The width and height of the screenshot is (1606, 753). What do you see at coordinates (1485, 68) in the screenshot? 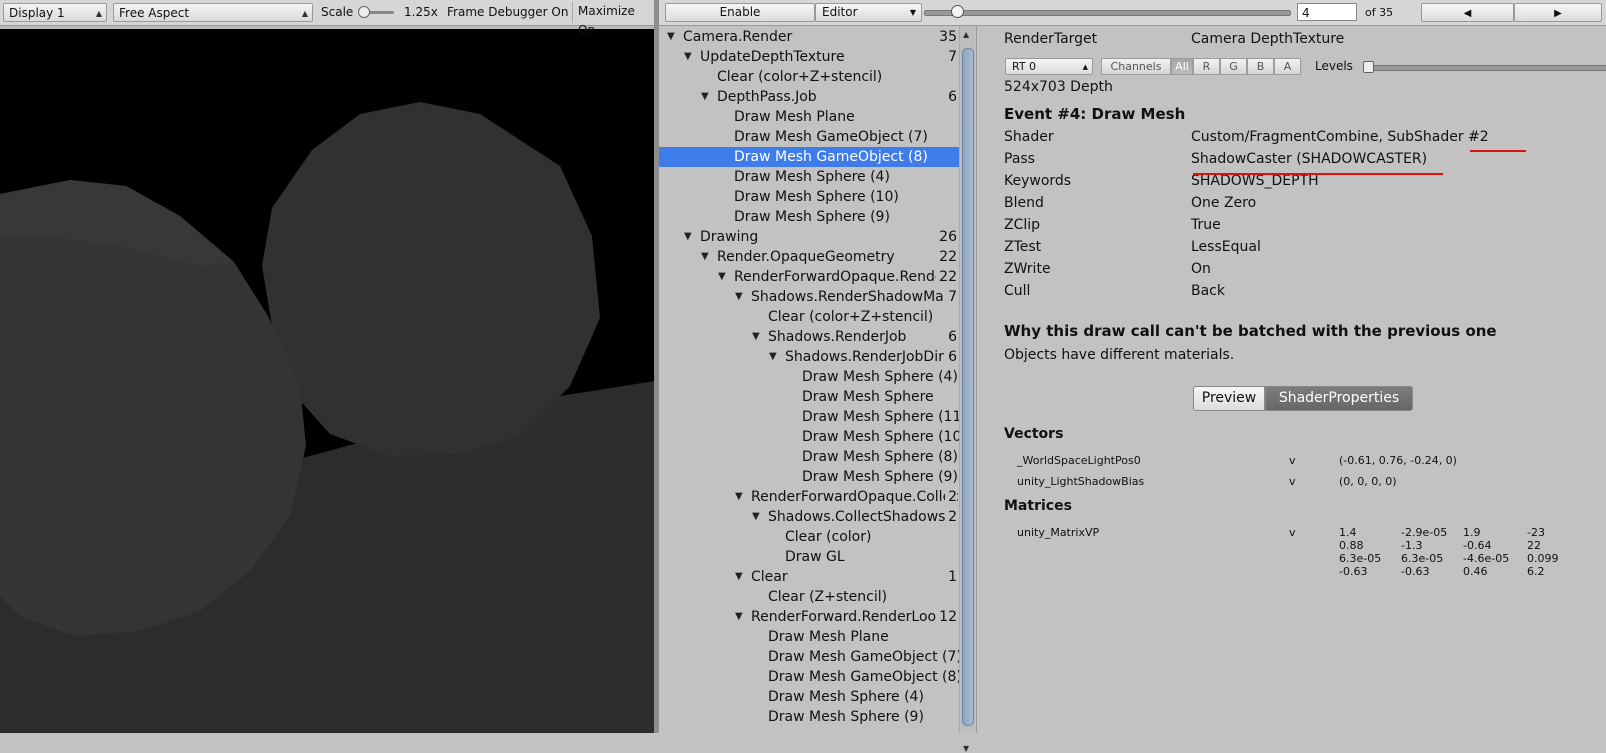
I see `levels-slider-track` at bounding box center [1485, 68].